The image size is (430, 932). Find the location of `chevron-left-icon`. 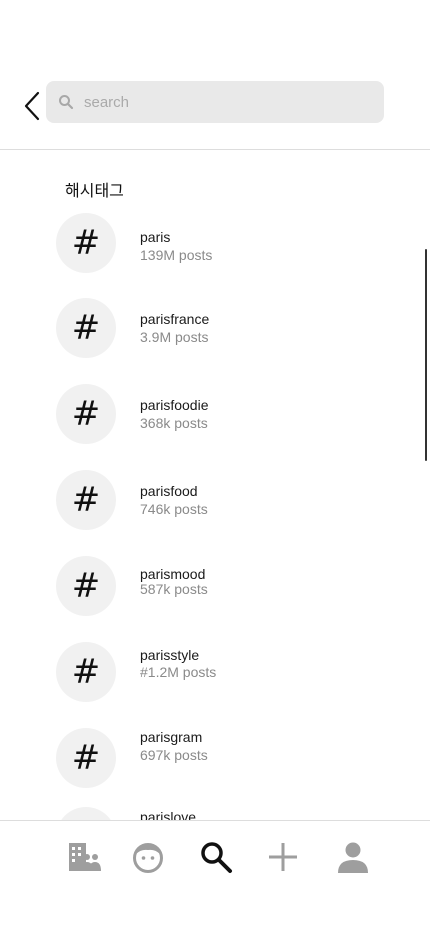

chevron-left-icon is located at coordinates (32, 106).